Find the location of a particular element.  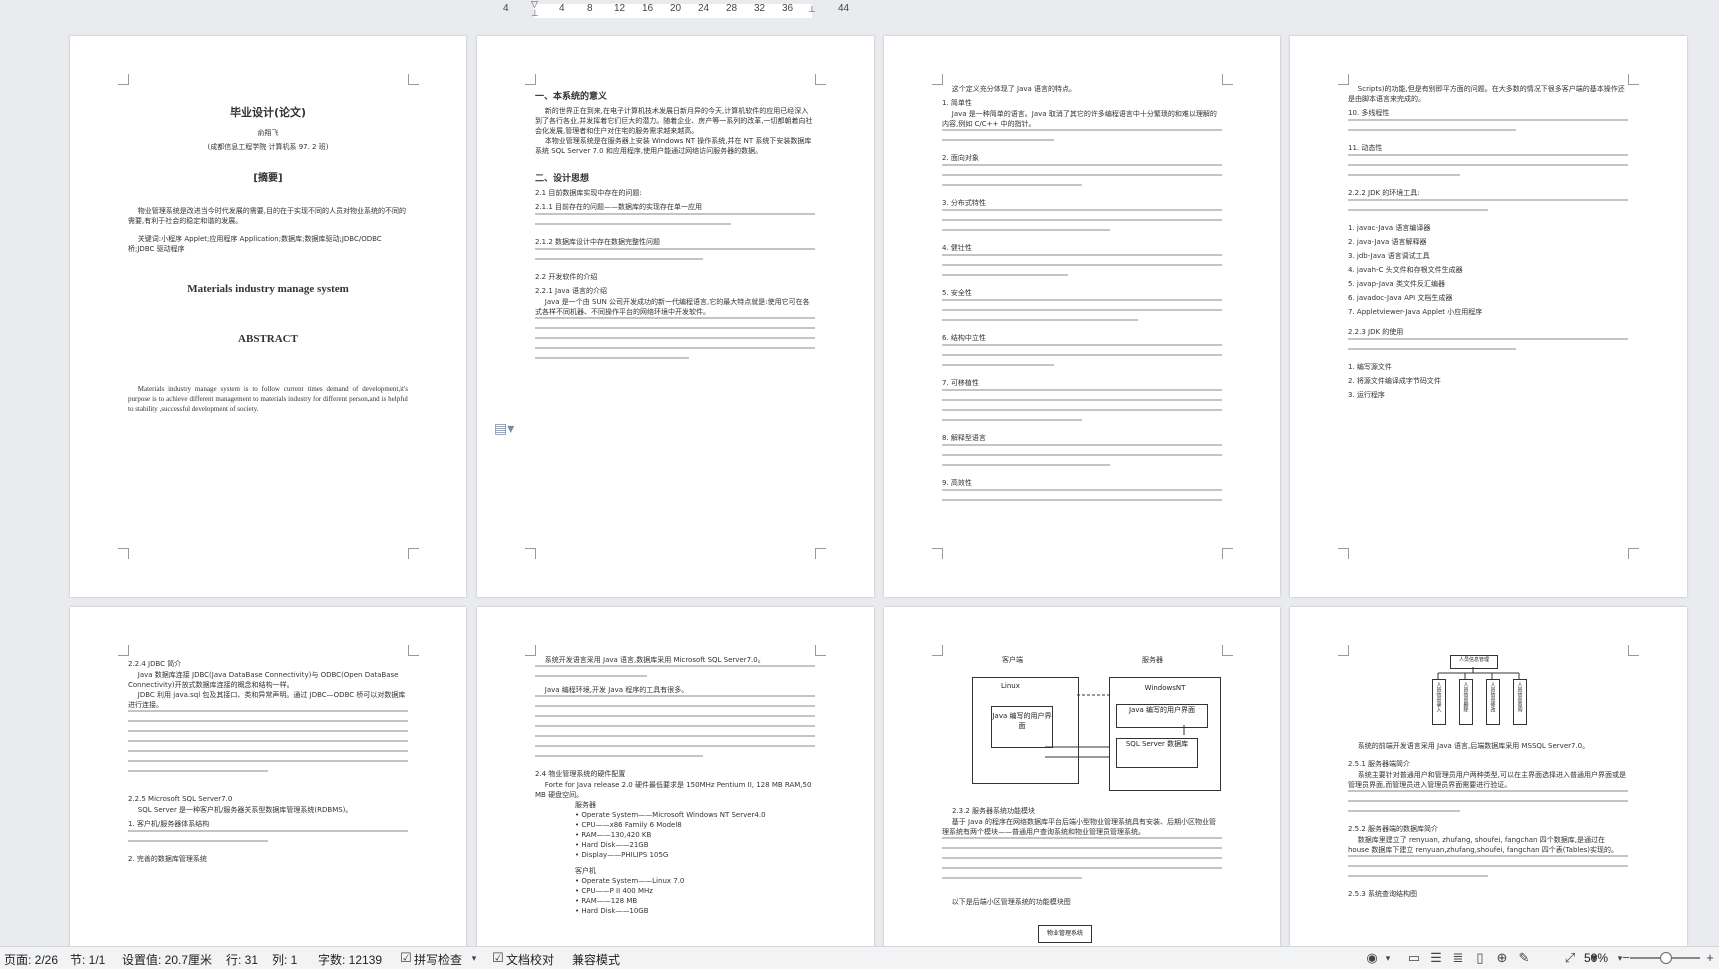

proofread-icon: ☑ is located at coordinates (498, 957).